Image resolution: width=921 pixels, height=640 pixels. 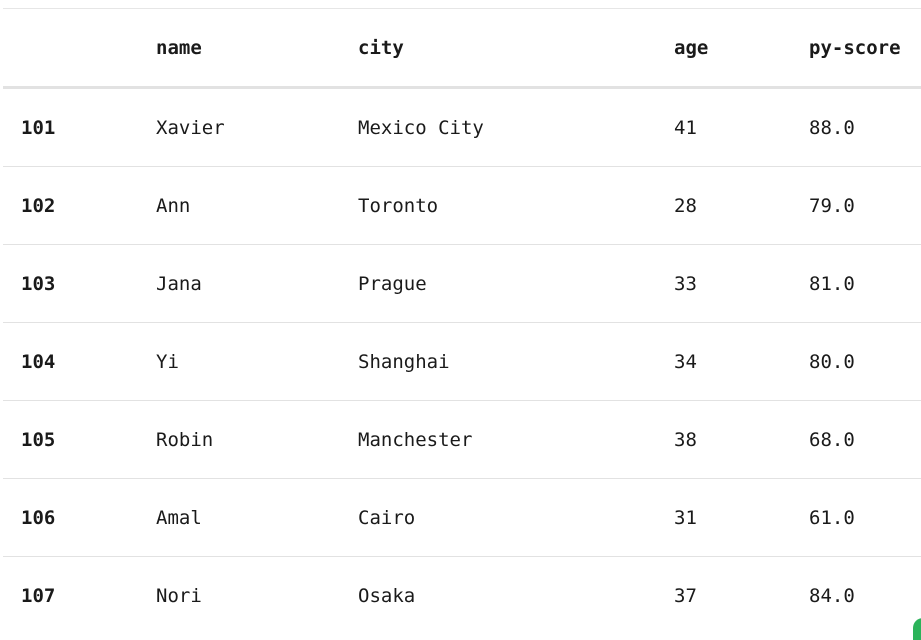 What do you see at coordinates (38, 283) in the screenshot?
I see `row-index: 103` at bounding box center [38, 283].